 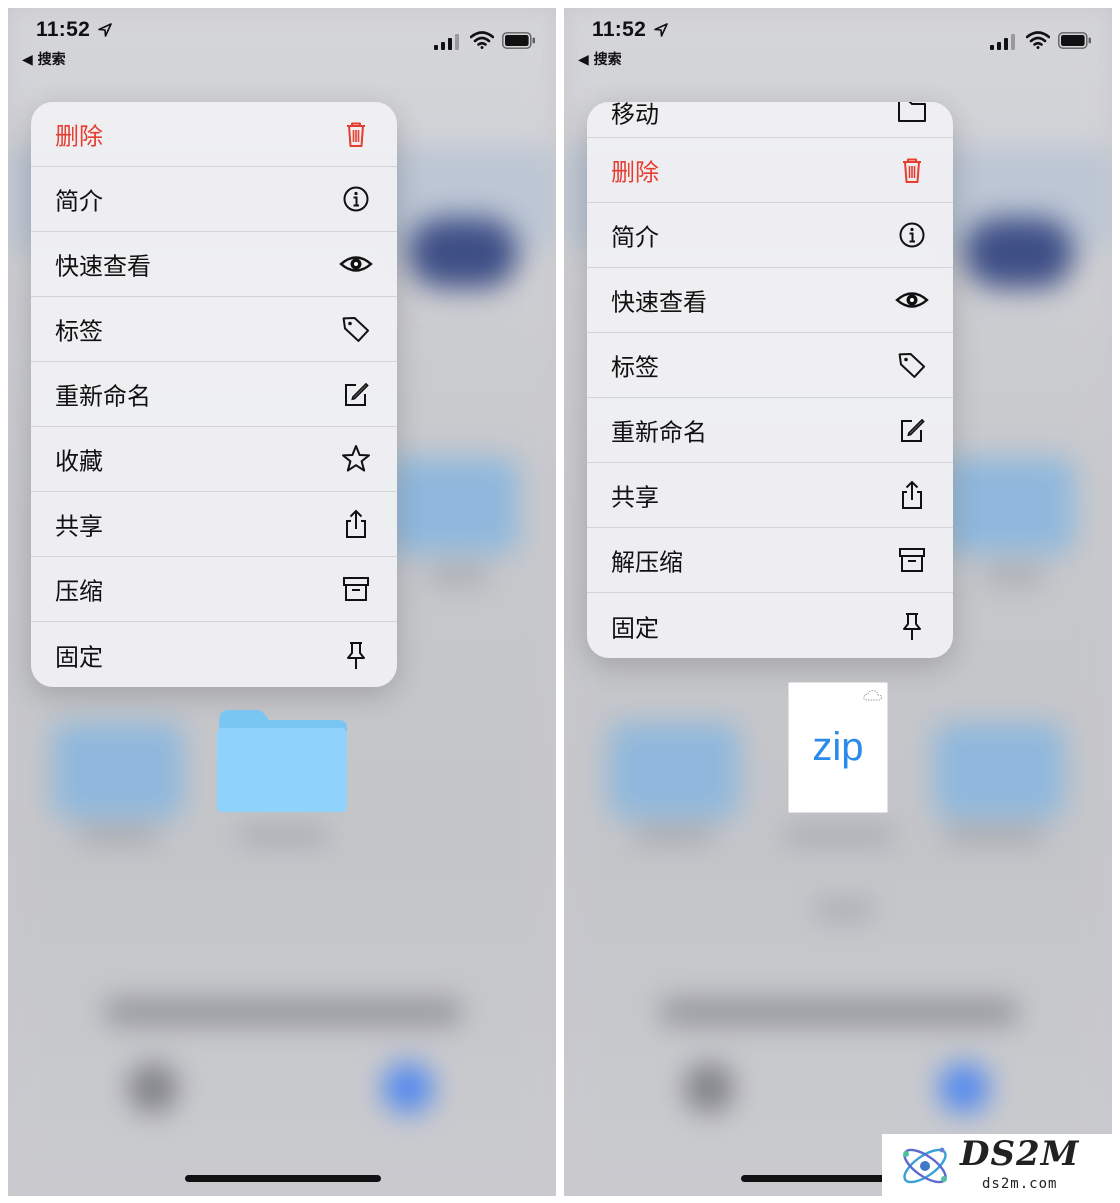 What do you see at coordinates (647, 562) in the screenshot?
I see `menu-item-label: 解压缩` at bounding box center [647, 562].